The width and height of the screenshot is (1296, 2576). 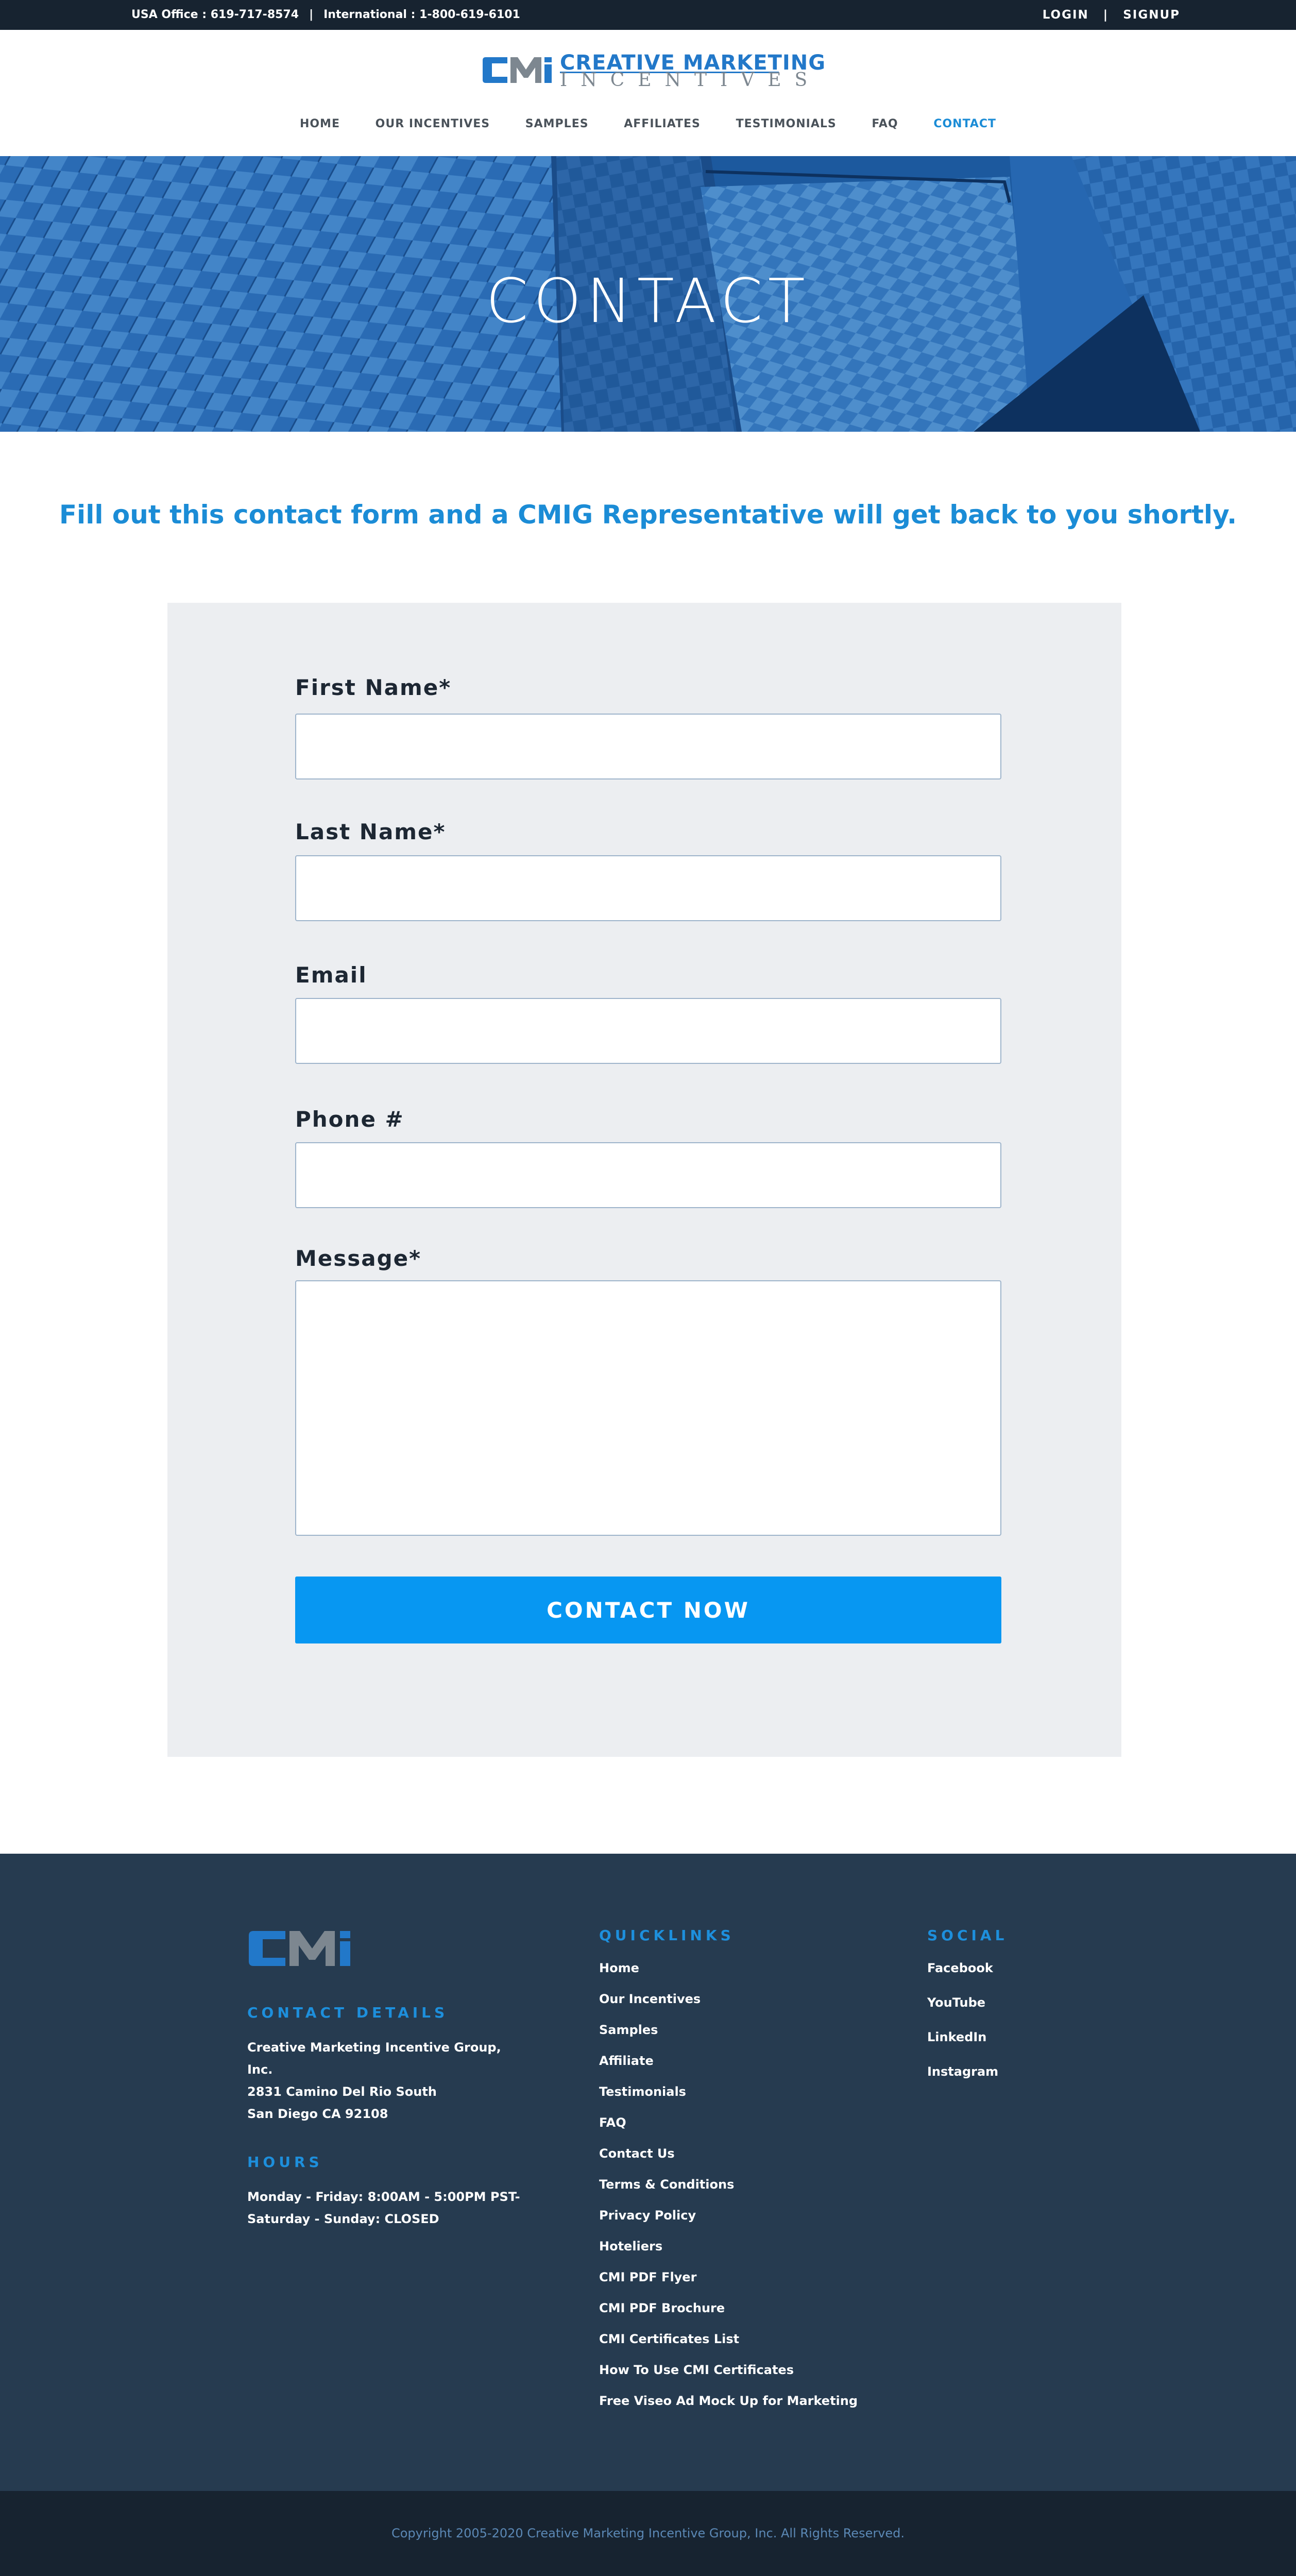 I want to click on quicklink-item: FAQ, so click(x=728, y=2130).